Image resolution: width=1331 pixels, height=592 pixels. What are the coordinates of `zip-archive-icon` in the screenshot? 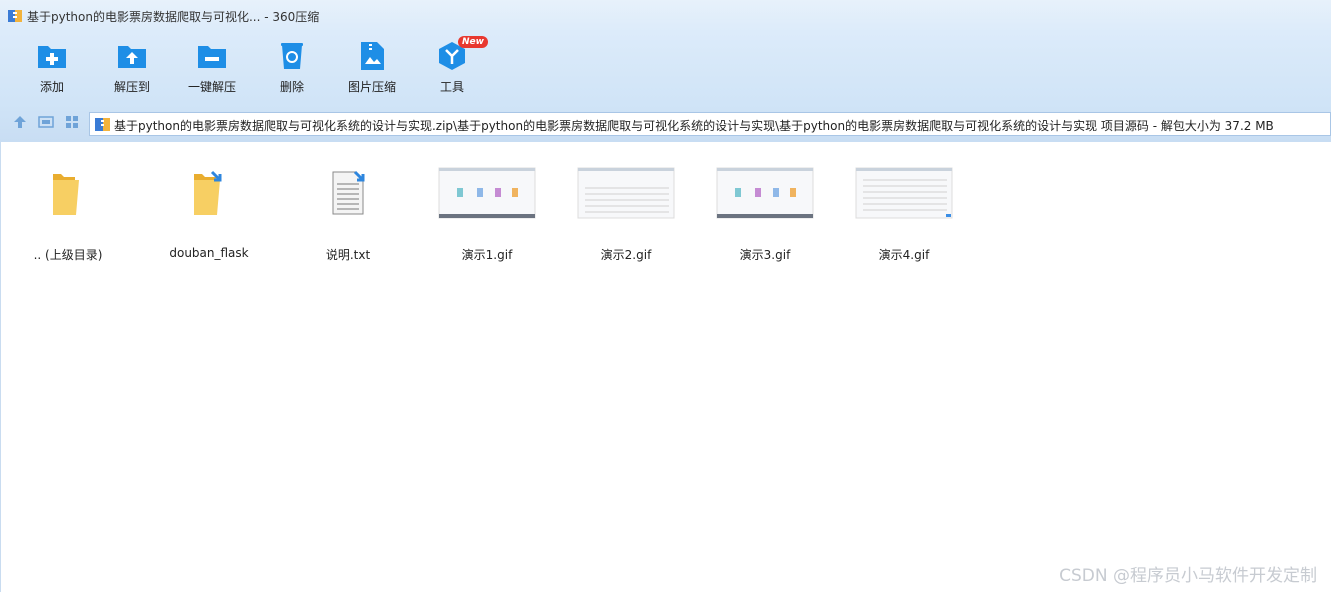 It's located at (102, 124).